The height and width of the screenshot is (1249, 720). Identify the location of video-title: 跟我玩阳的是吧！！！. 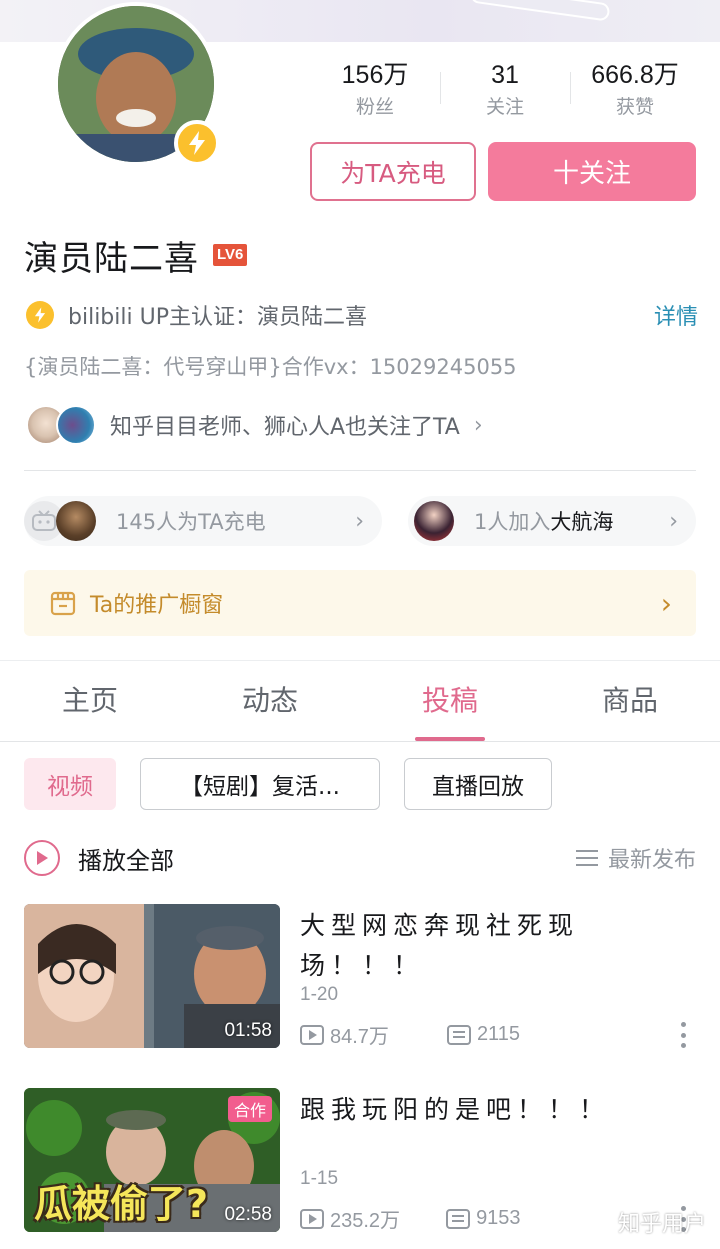
(455, 1109).